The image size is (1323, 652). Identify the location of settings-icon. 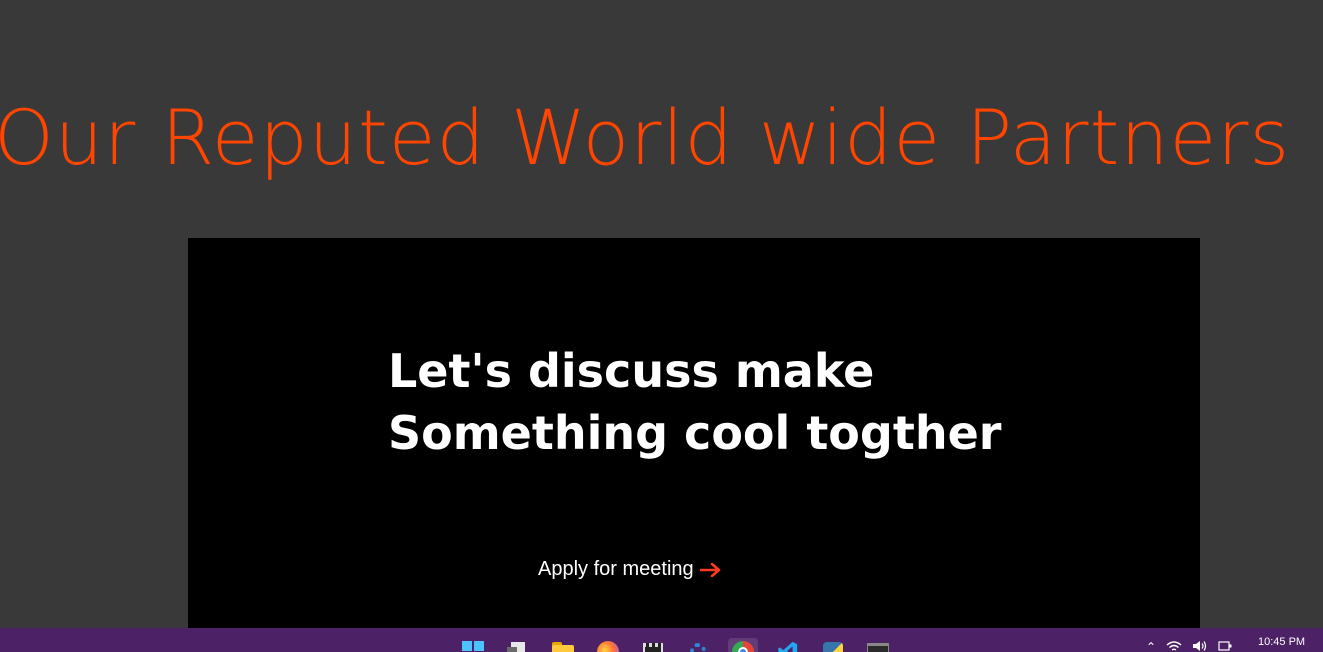
(698, 645).